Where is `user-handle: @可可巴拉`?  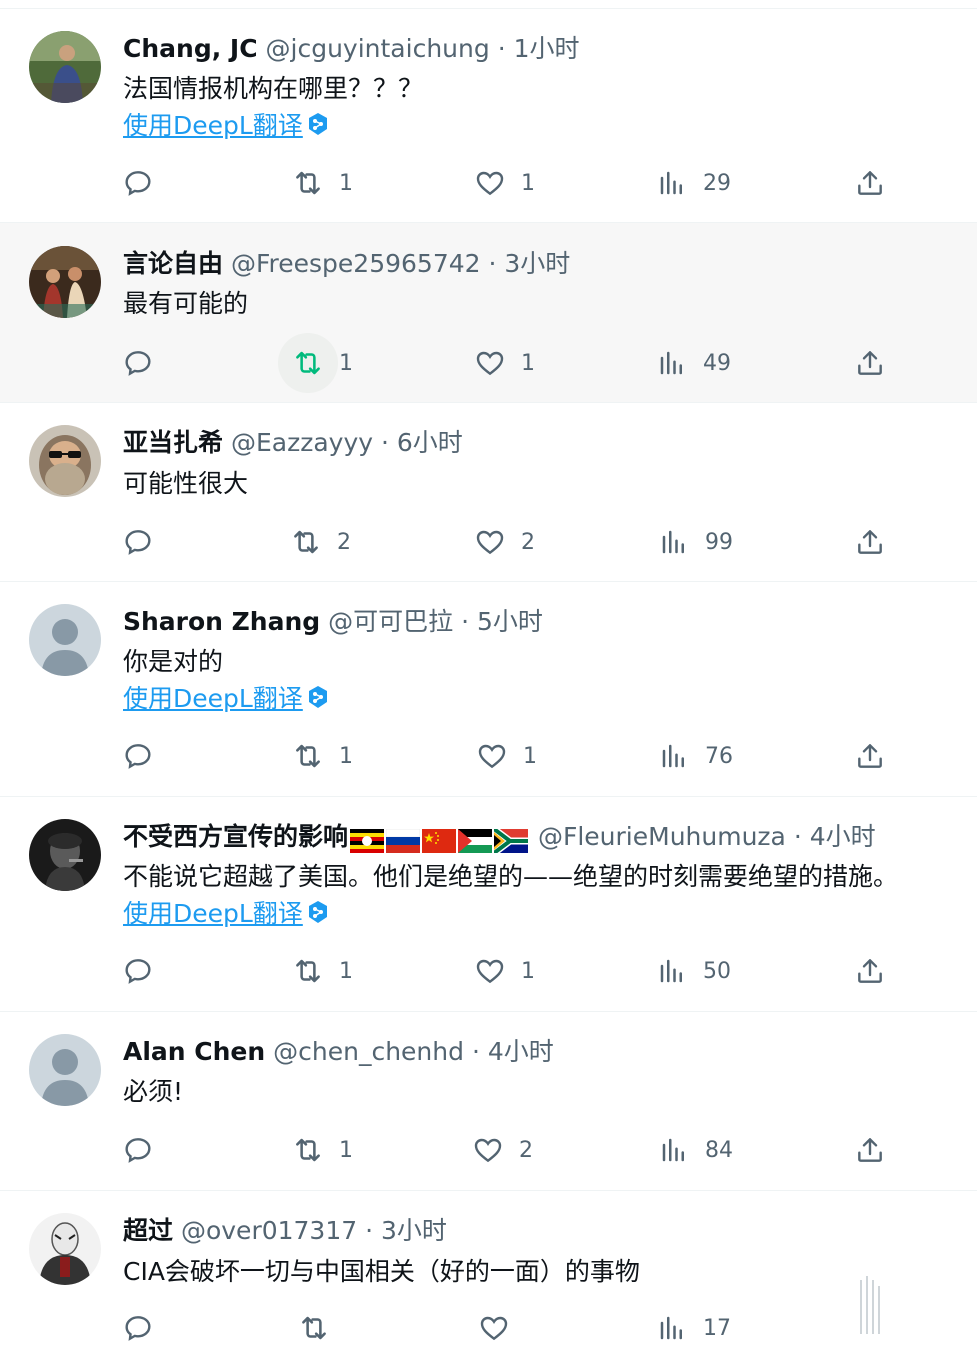
user-handle: @可可巴拉 is located at coordinates (390, 621).